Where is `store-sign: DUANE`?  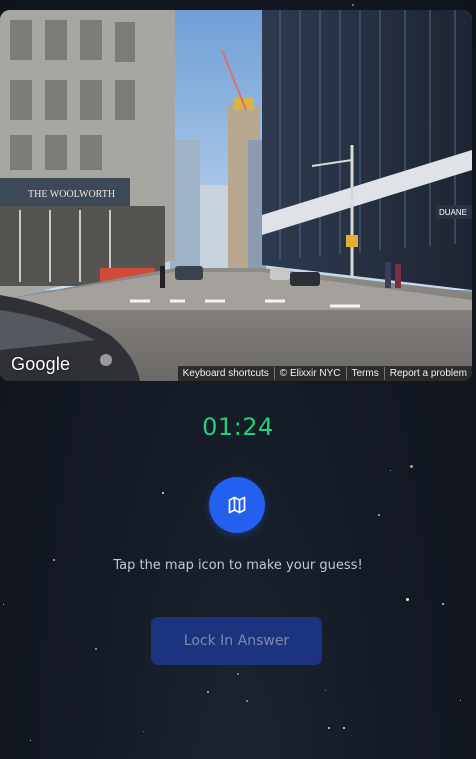 store-sign: DUANE is located at coordinates (453, 212).